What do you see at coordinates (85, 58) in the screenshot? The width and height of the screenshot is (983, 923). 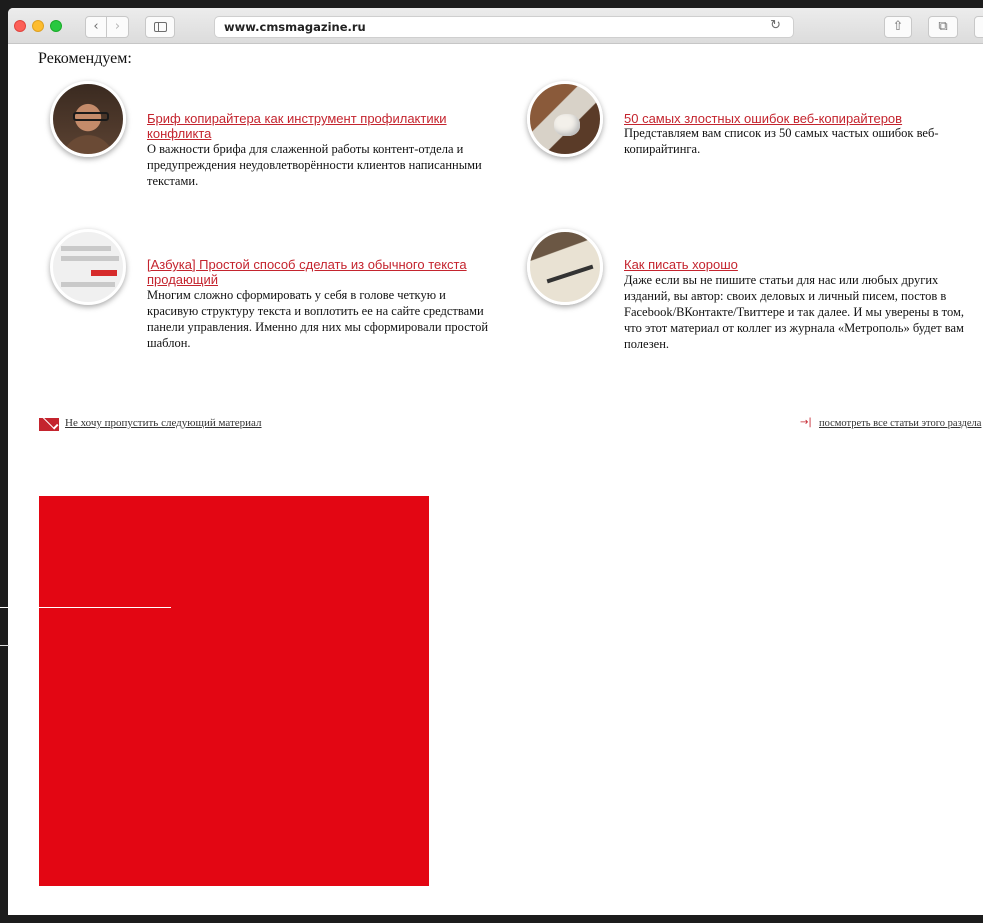 I see `section-title: Рекомендуем:` at bounding box center [85, 58].